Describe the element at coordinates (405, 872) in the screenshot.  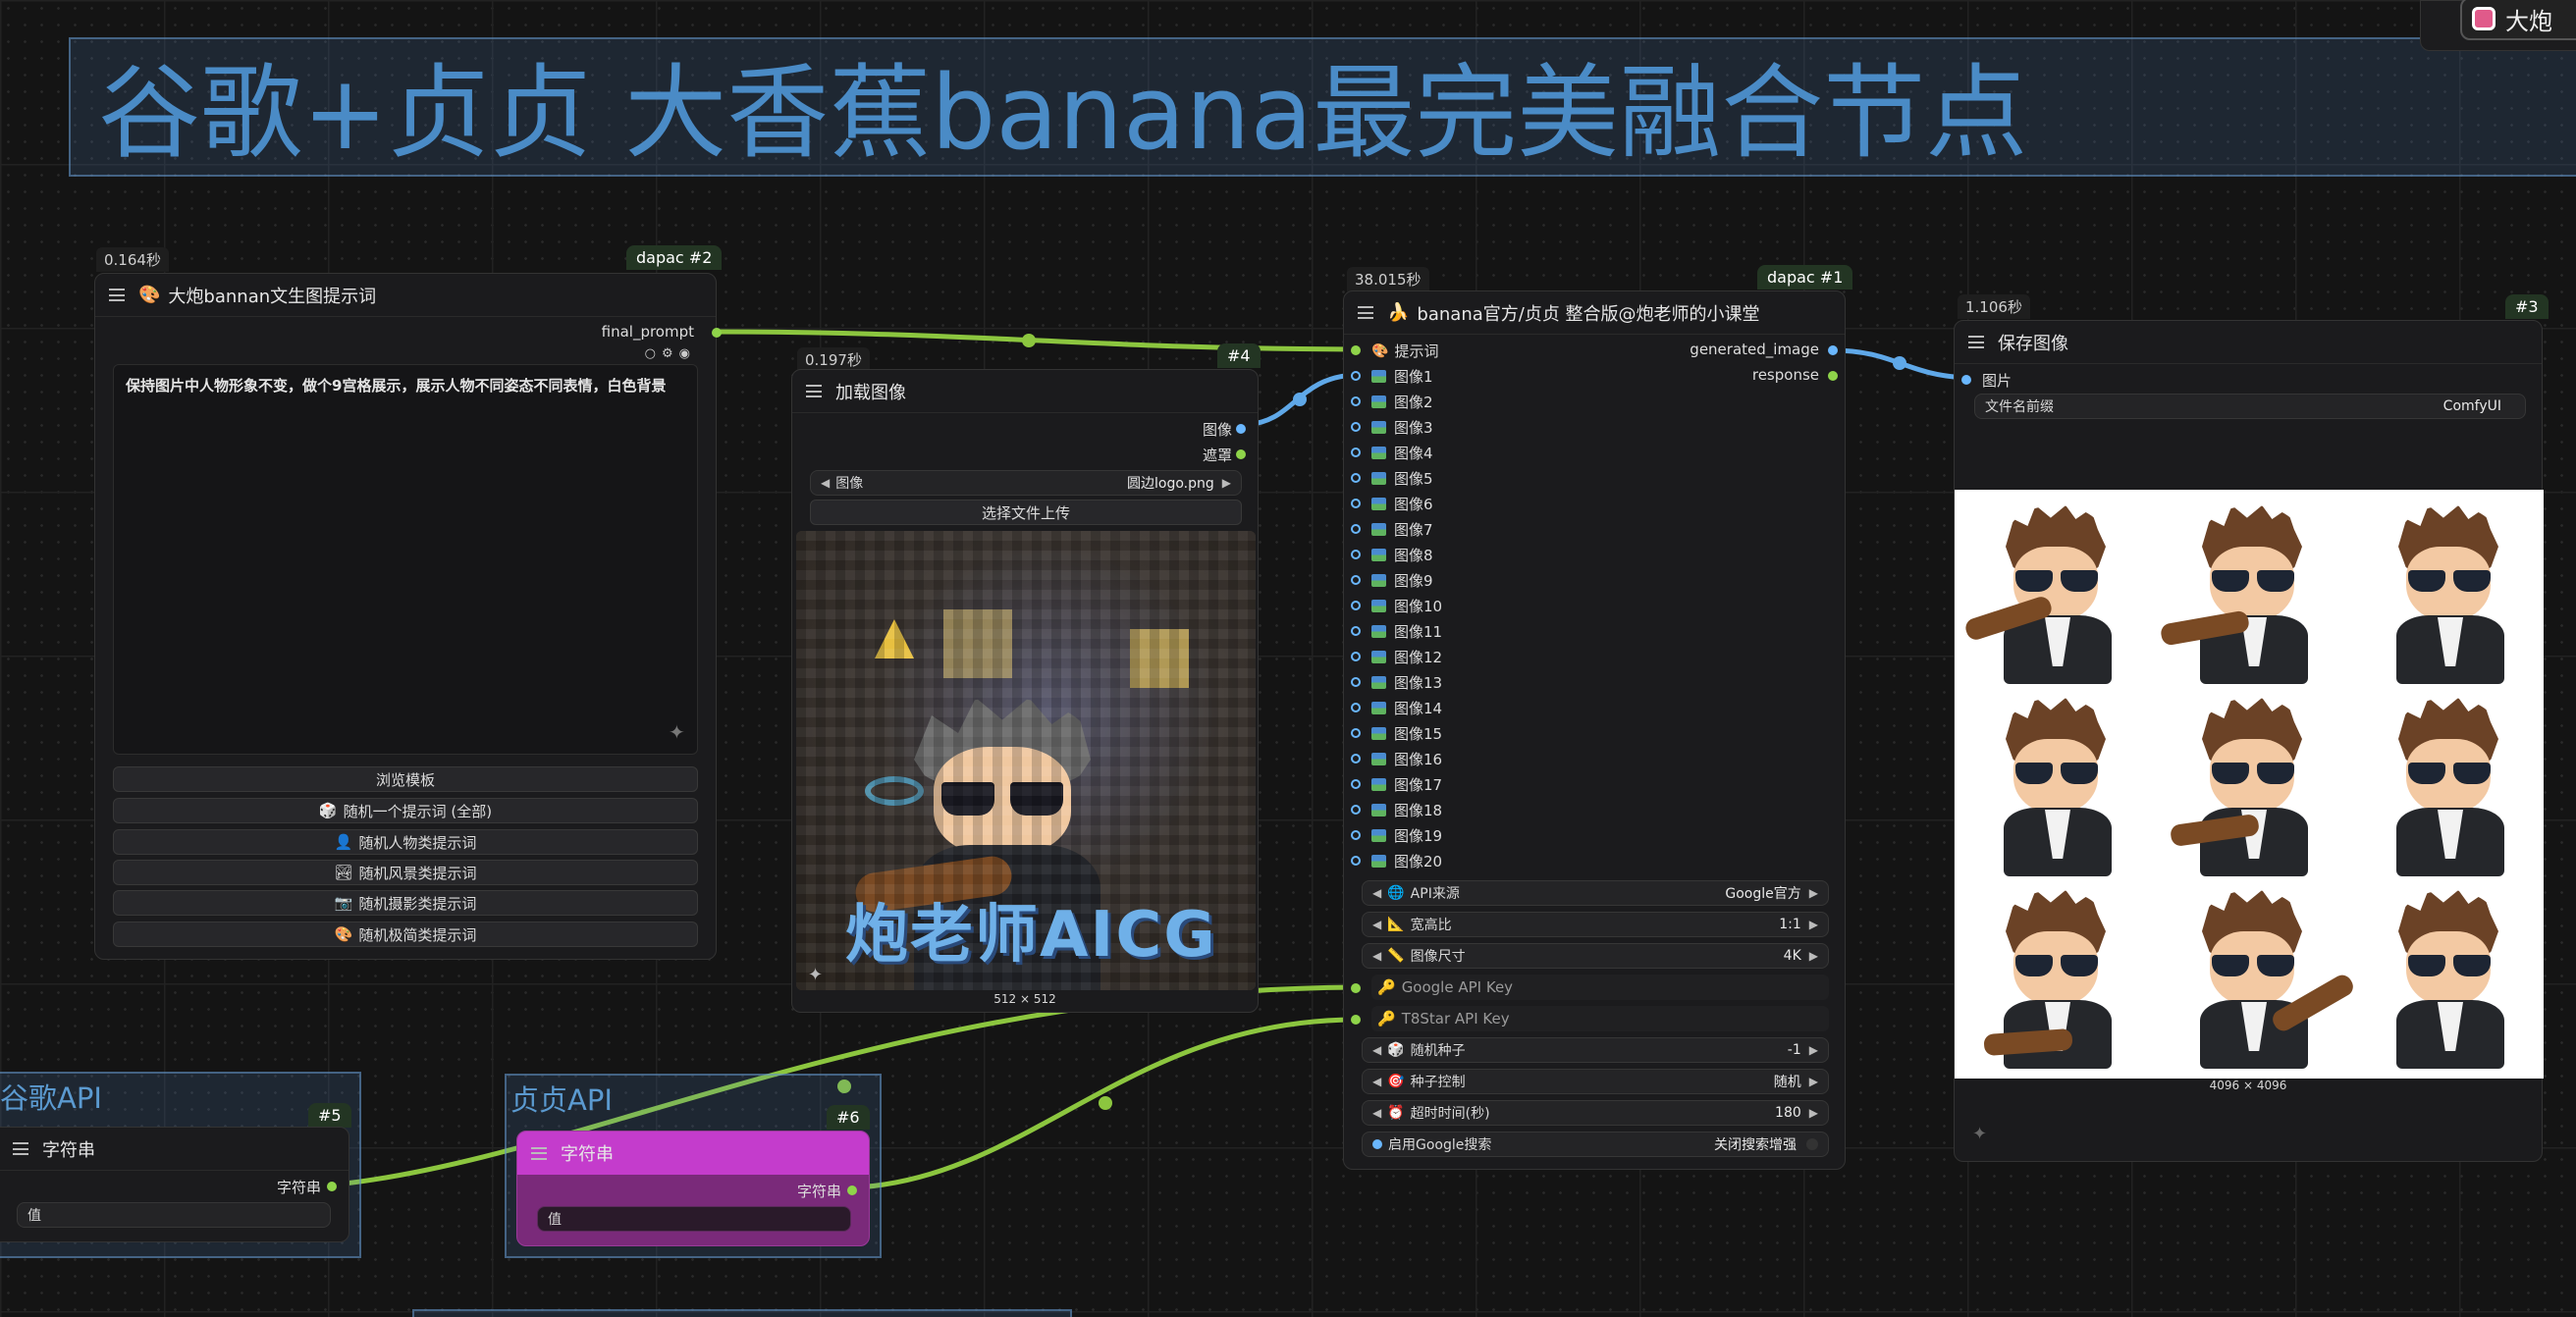
I see `random-landscape-button: 🏞 随机风景类提示词` at that location.